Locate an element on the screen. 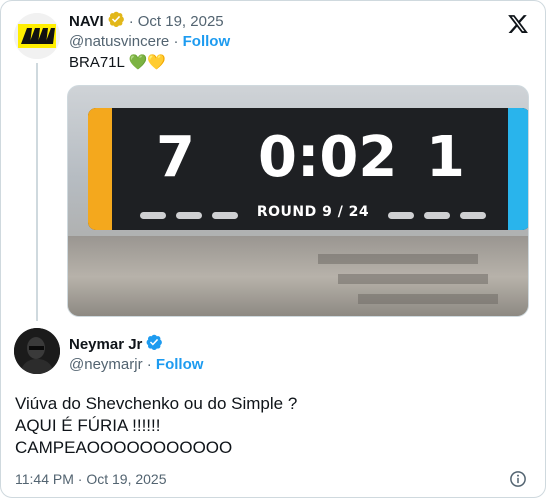 This screenshot has height=498, width=546. gold-verified-badge-icon is located at coordinates (116, 21).